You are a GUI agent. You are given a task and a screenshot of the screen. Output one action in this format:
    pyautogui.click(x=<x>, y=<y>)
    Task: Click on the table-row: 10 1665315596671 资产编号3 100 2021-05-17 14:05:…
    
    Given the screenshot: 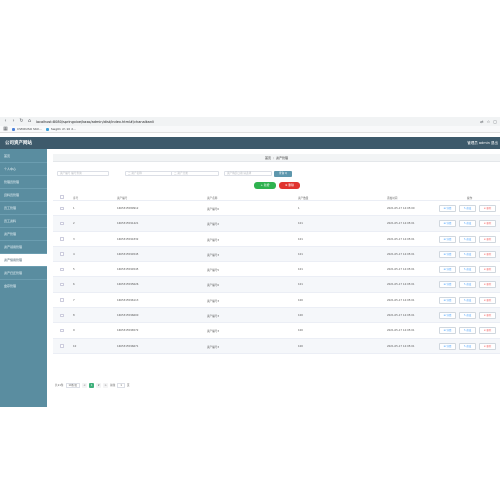 What is the action you would take?
    pyautogui.click(x=276, y=346)
    